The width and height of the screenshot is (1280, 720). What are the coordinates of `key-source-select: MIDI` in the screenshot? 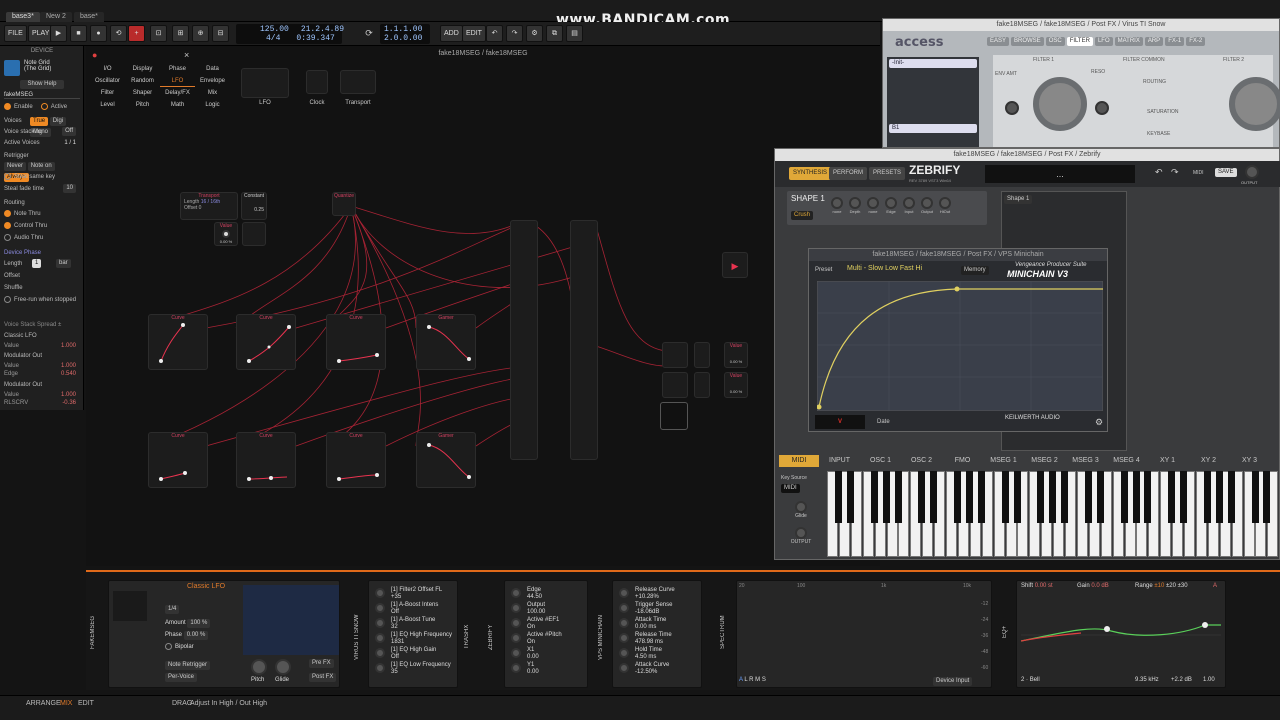 It's located at (790, 488).